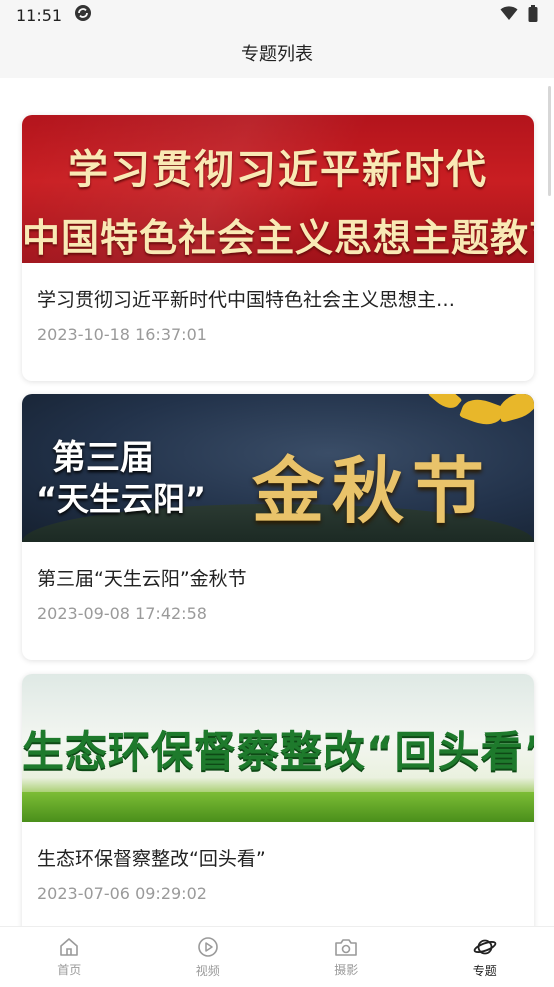  Describe the element at coordinates (277, 15) in the screenshot. I see `status-bar: 11:51` at that location.